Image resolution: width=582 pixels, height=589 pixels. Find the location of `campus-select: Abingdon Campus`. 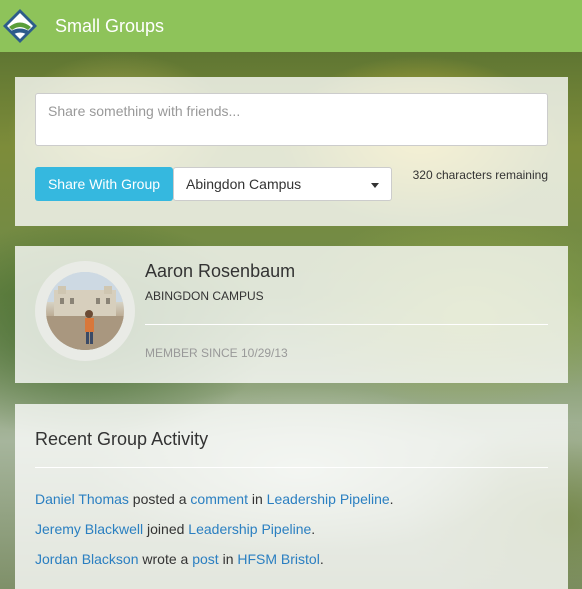

campus-select: Abingdon Campus is located at coordinates (282, 184).